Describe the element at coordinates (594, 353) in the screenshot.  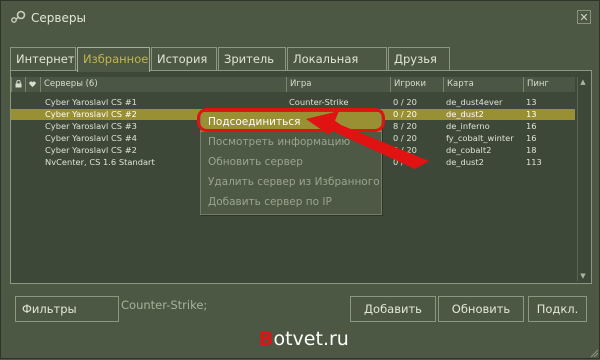
I see `resize-grip-icon` at that location.